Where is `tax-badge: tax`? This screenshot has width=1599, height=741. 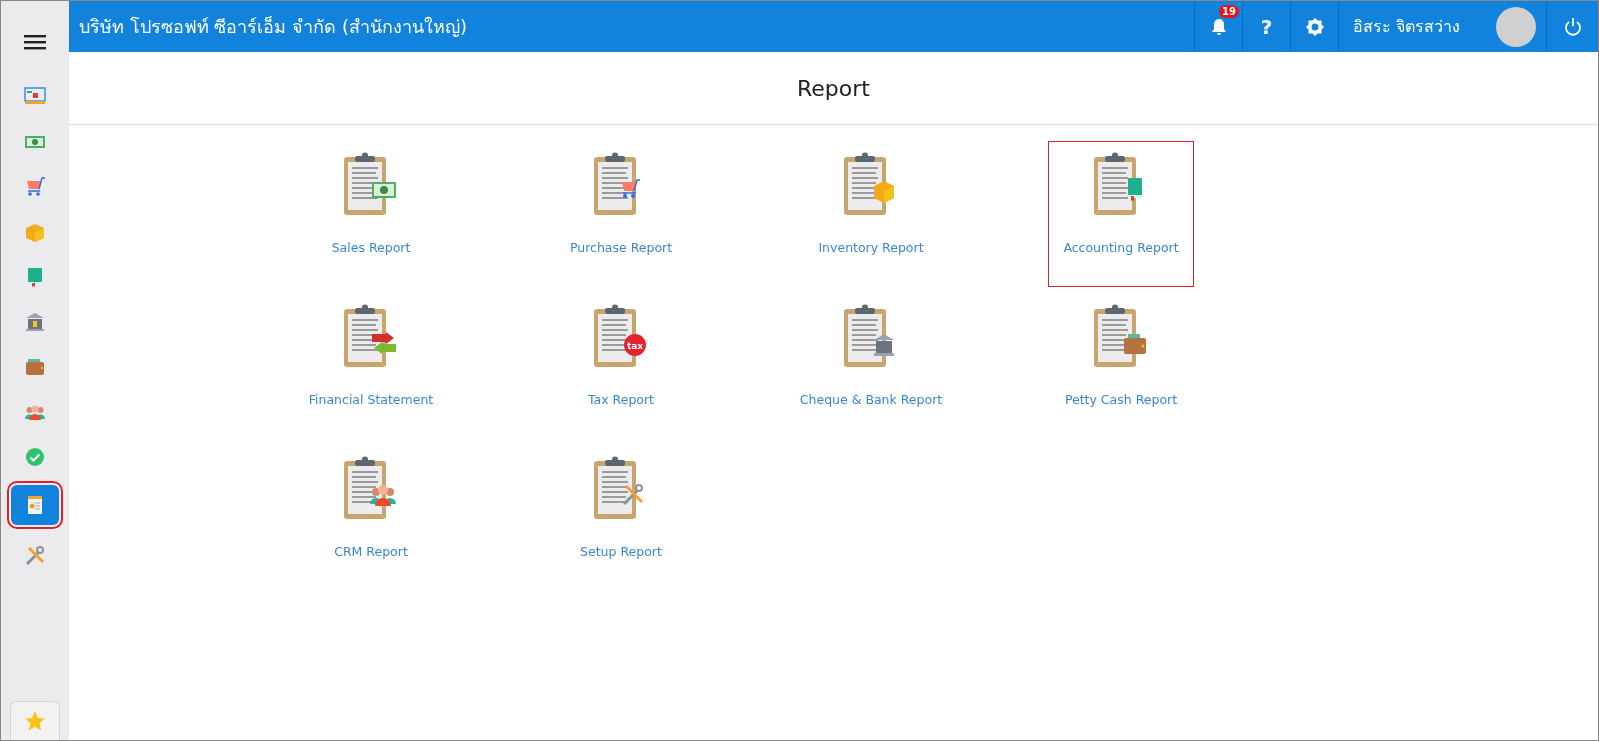 tax-badge: tax is located at coordinates (635, 345).